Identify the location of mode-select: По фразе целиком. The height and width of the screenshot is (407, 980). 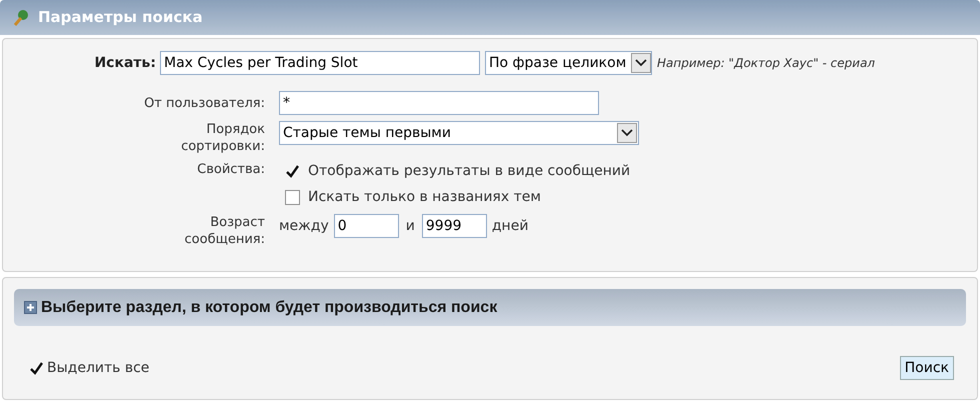
(568, 63).